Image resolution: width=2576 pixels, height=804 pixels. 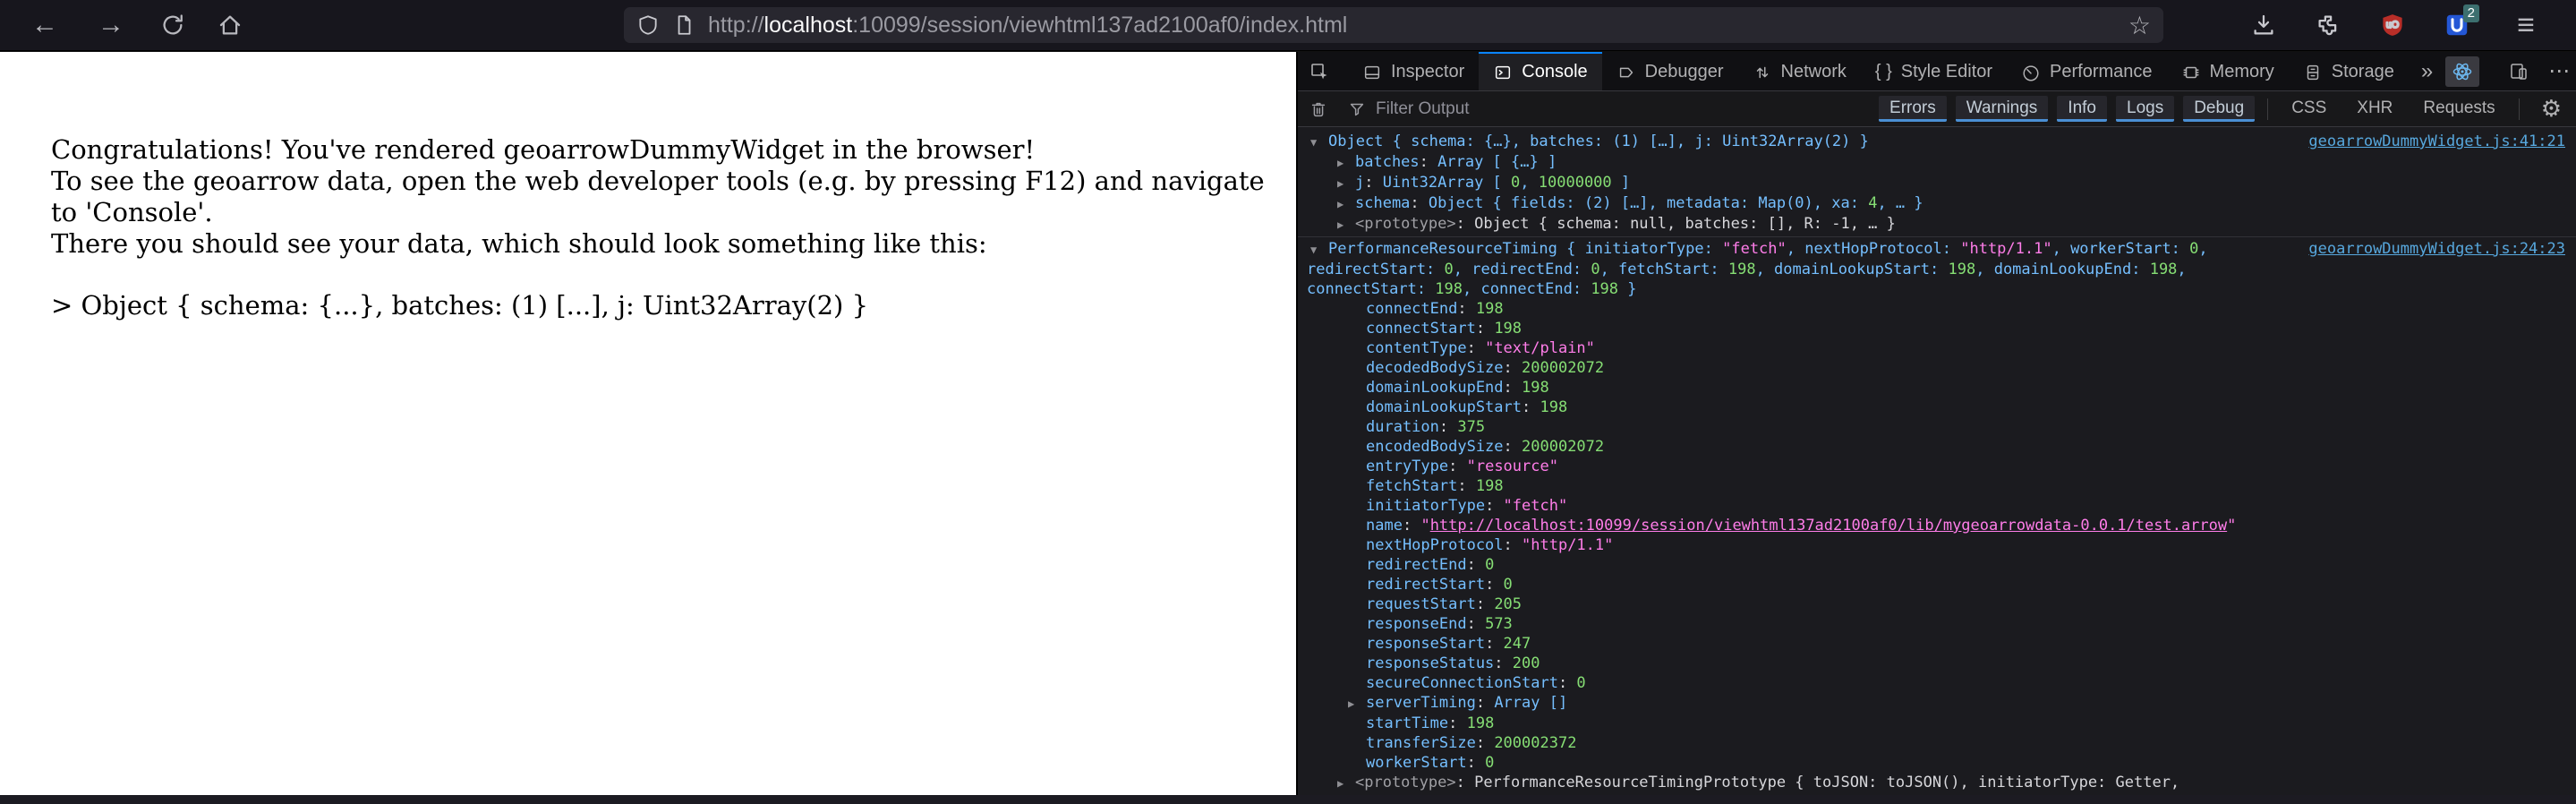 I want to click on console-token: , redirectEnd:, so click(x=1522, y=270).